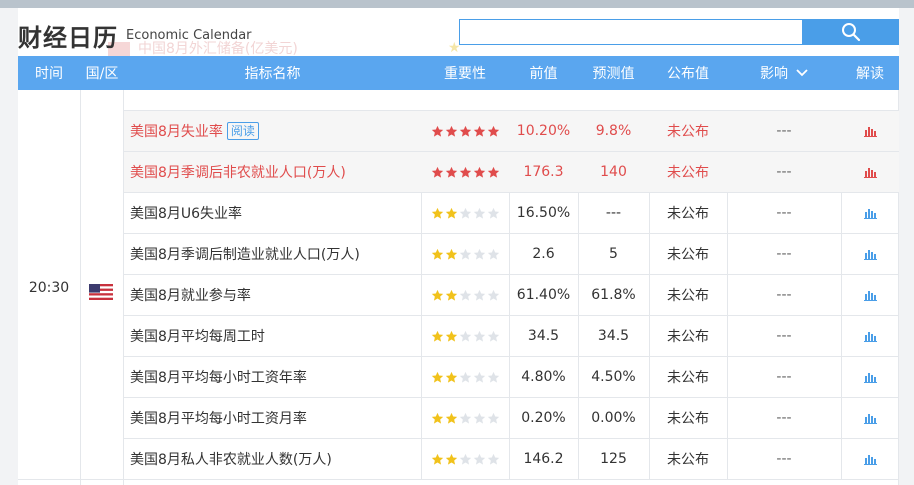 The width and height of the screenshot is (914, 485). What do you see at coordinates (272, 377) in the screenshot?
I see `indicator-name: 美国8月平均每小时工资年率` at bounding box center [272, 377].